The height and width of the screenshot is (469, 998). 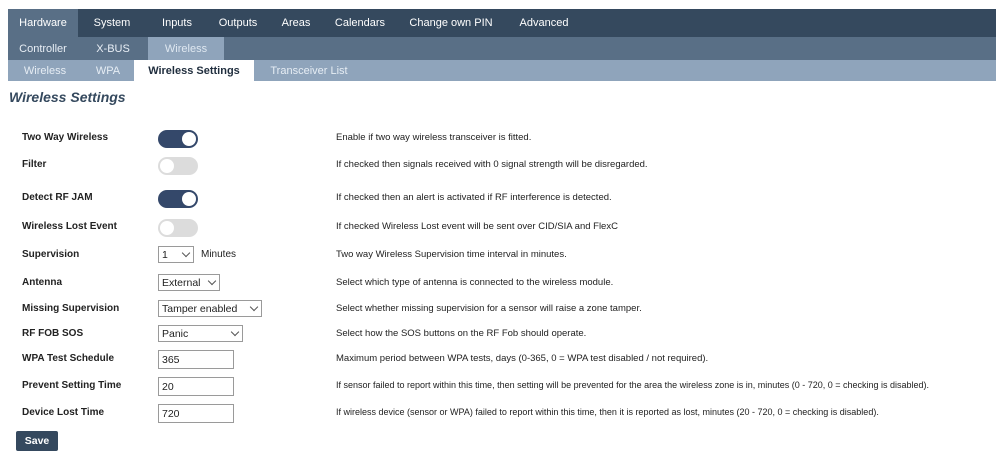 What do you see at coordinates (51, 254) in the screenshot?
I see `setting-label: Supervision` at bounding box center [51, 254].